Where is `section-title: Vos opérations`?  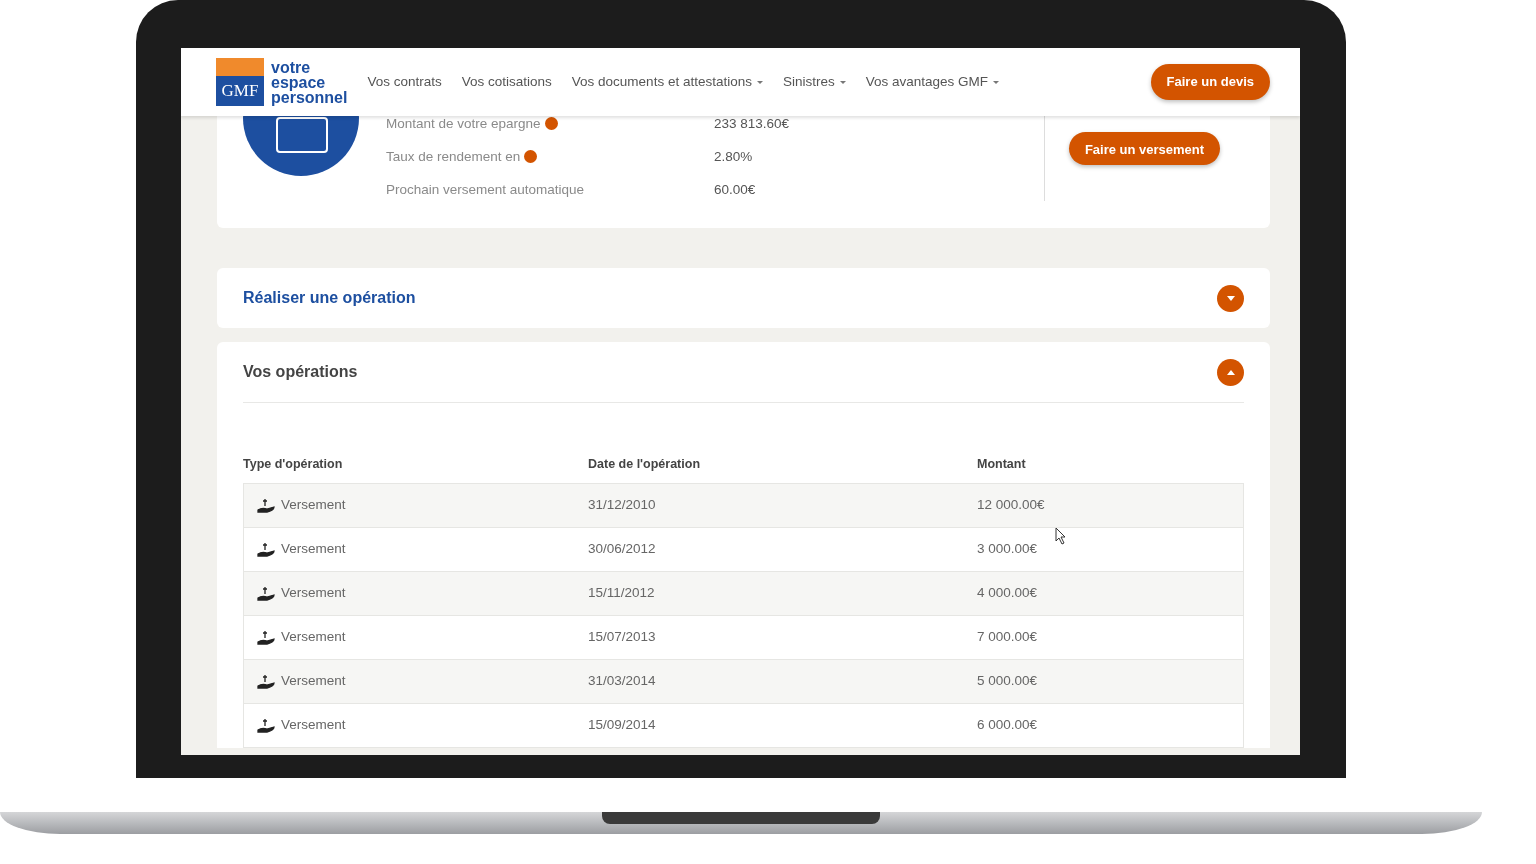 section-title: Vos opérations is located at coordinates (300, 372).